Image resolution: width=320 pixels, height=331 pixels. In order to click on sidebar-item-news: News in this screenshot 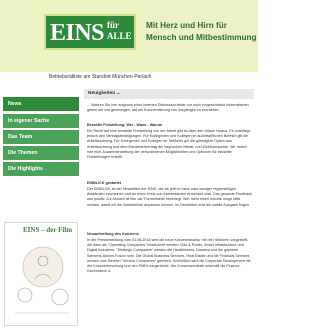, I will do `click(41, 104)`.